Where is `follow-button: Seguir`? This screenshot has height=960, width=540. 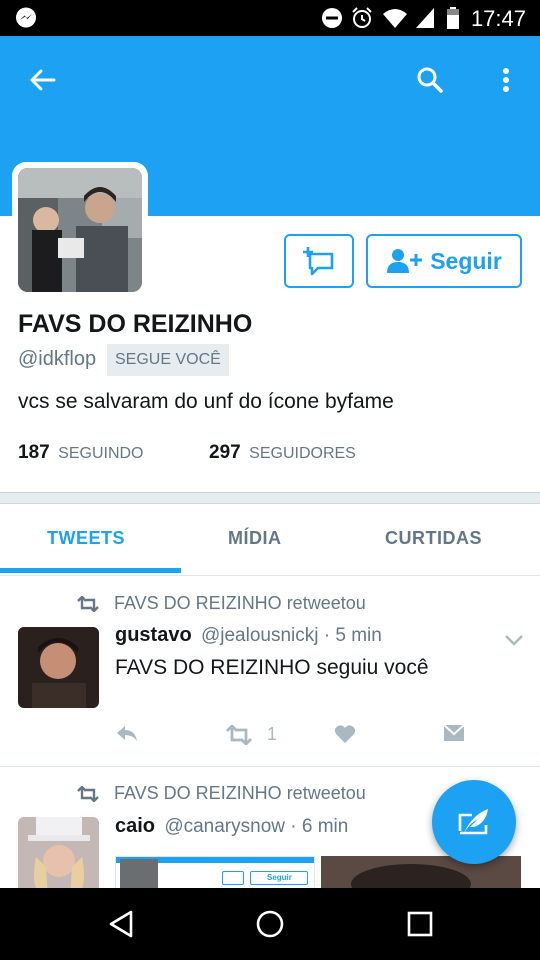
follow-button: Seguir is located at coordinates (444, 261).